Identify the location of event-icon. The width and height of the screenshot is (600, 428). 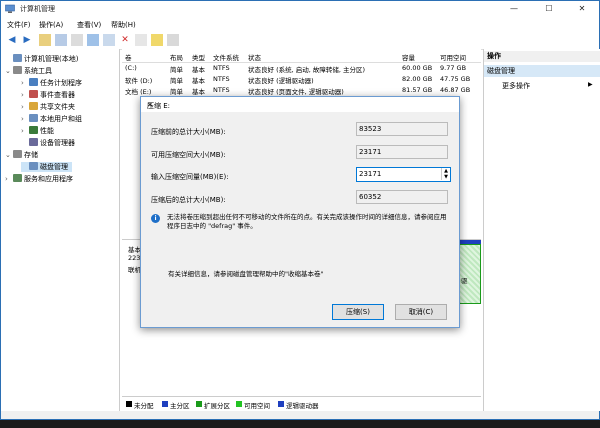
(33, 94).